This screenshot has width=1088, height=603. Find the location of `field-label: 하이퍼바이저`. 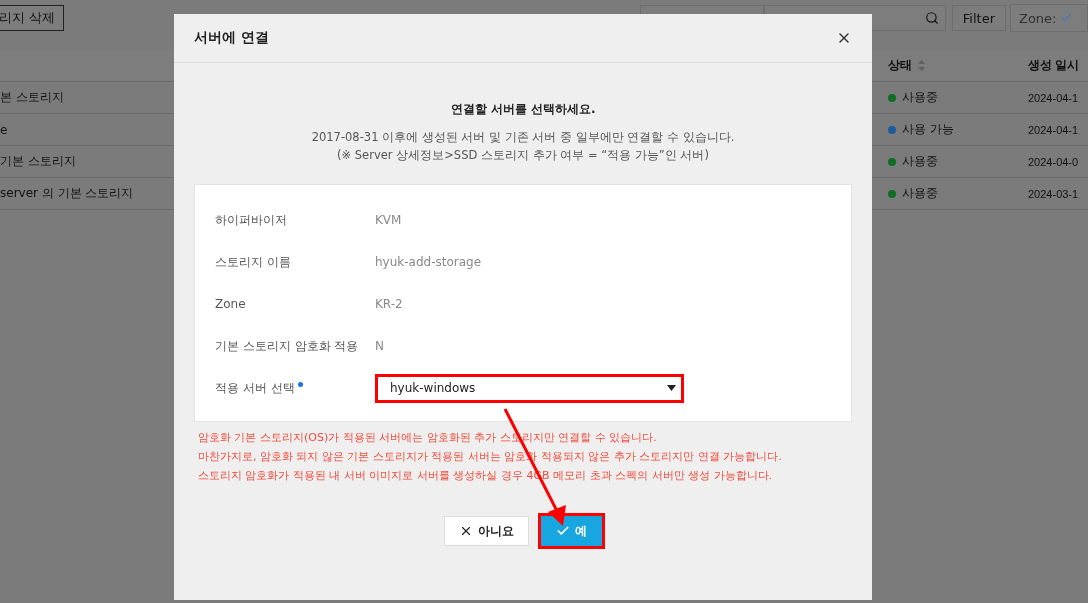

field-label: 하이퍼바이저 is located at coordinates (251, 220).